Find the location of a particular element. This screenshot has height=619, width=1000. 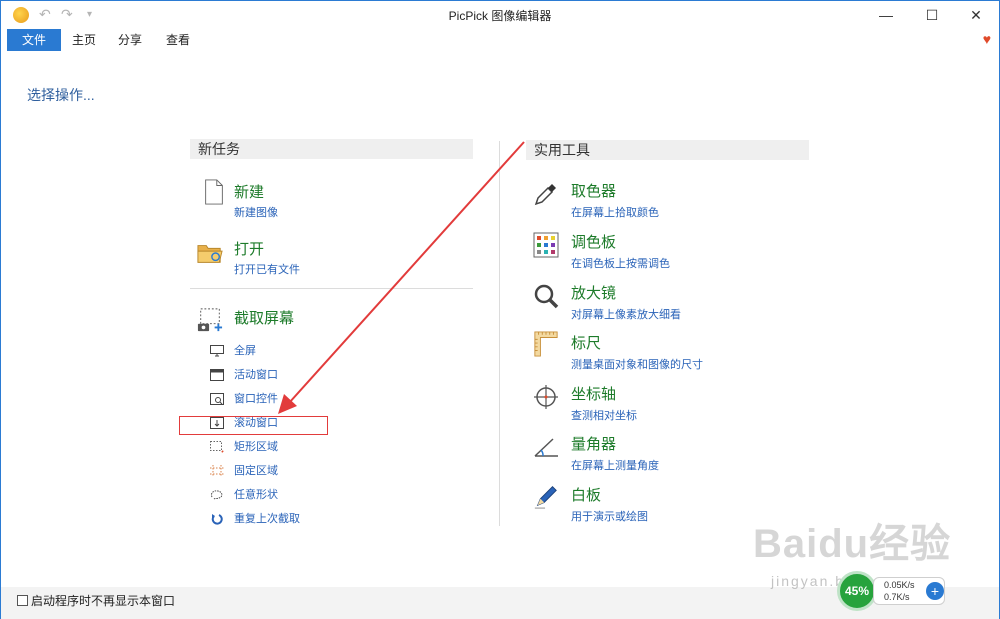

dont-show-label: 启动程序时不再显示本窗口 is located at coordinates (103, 600).